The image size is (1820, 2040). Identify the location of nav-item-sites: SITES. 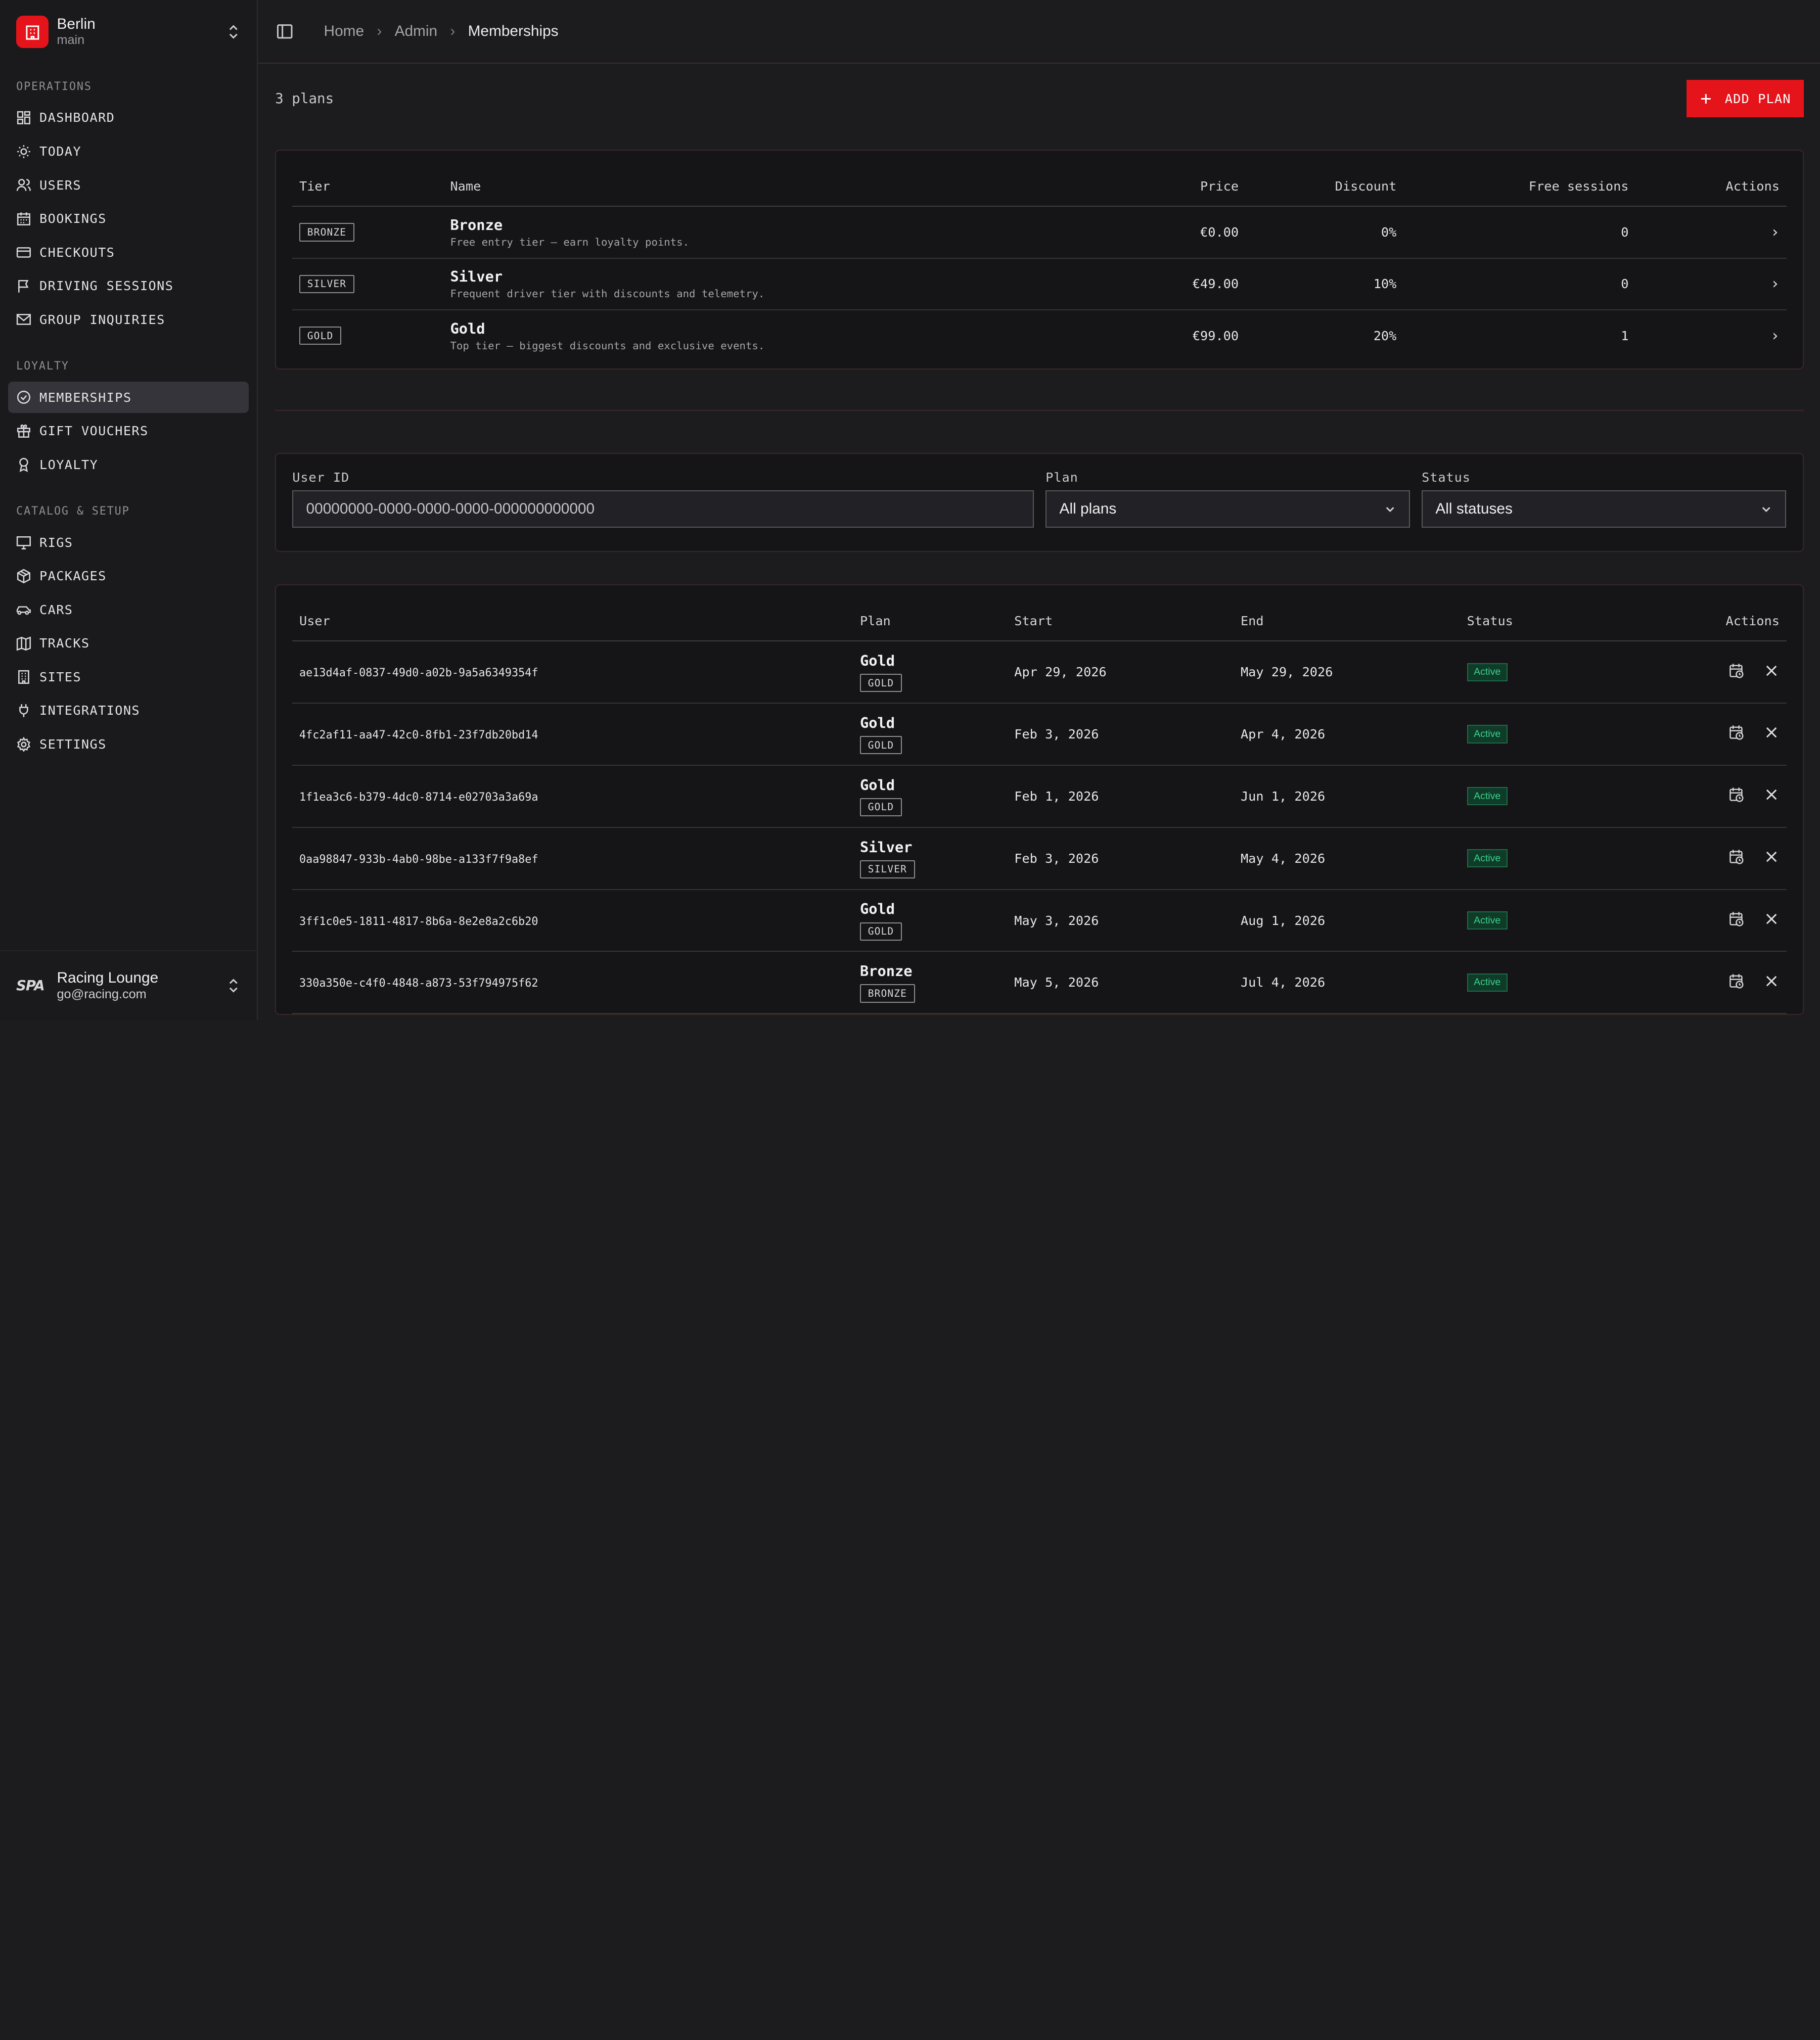
(128, 676).